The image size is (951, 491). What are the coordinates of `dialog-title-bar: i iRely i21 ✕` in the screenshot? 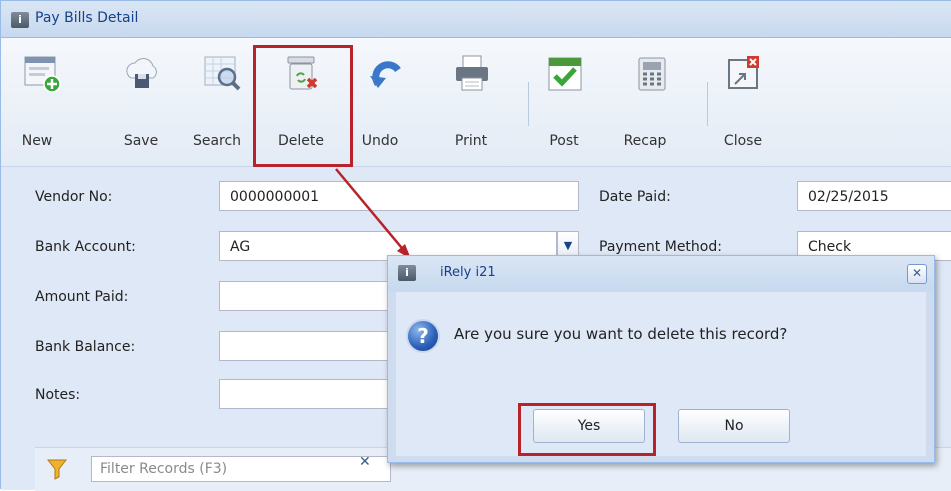 It's located at (661, 273).